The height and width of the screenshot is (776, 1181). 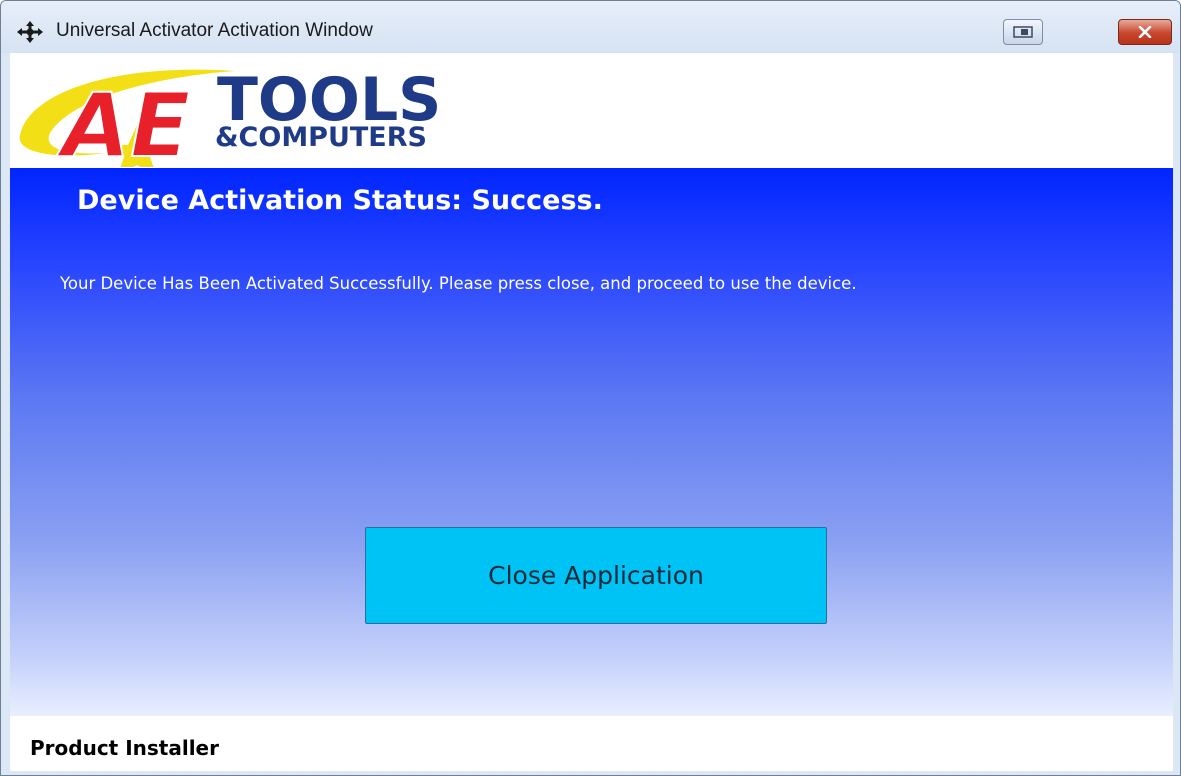 I want to click on logo-line2: &COMPUTERS, so click(x=321, y=137).